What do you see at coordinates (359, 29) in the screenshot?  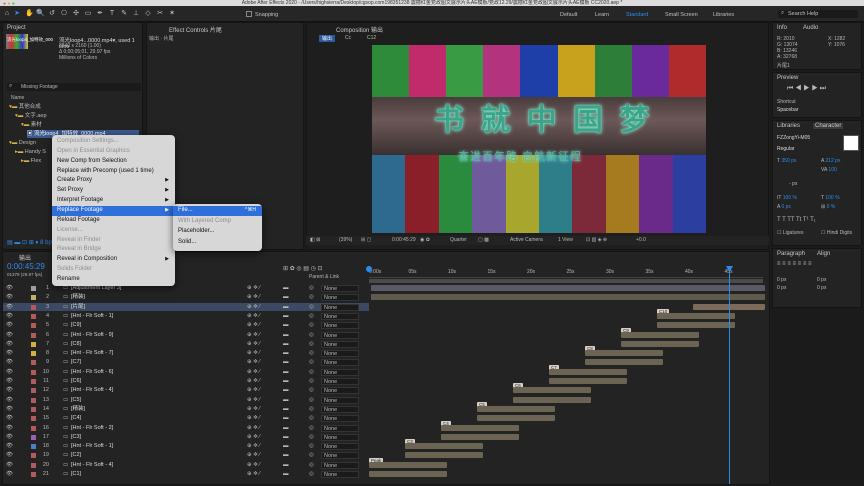 I see `composition-tab: Composition 输出` at bounding box center [359, 29].